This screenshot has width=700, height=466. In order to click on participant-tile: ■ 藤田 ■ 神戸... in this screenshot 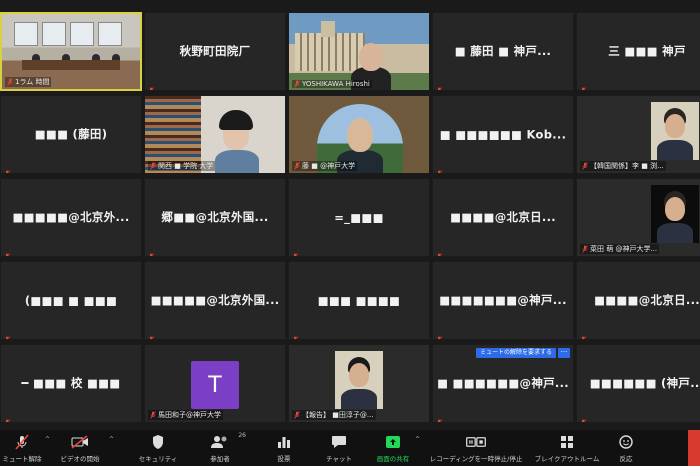, I will do `click(503, 51)`.